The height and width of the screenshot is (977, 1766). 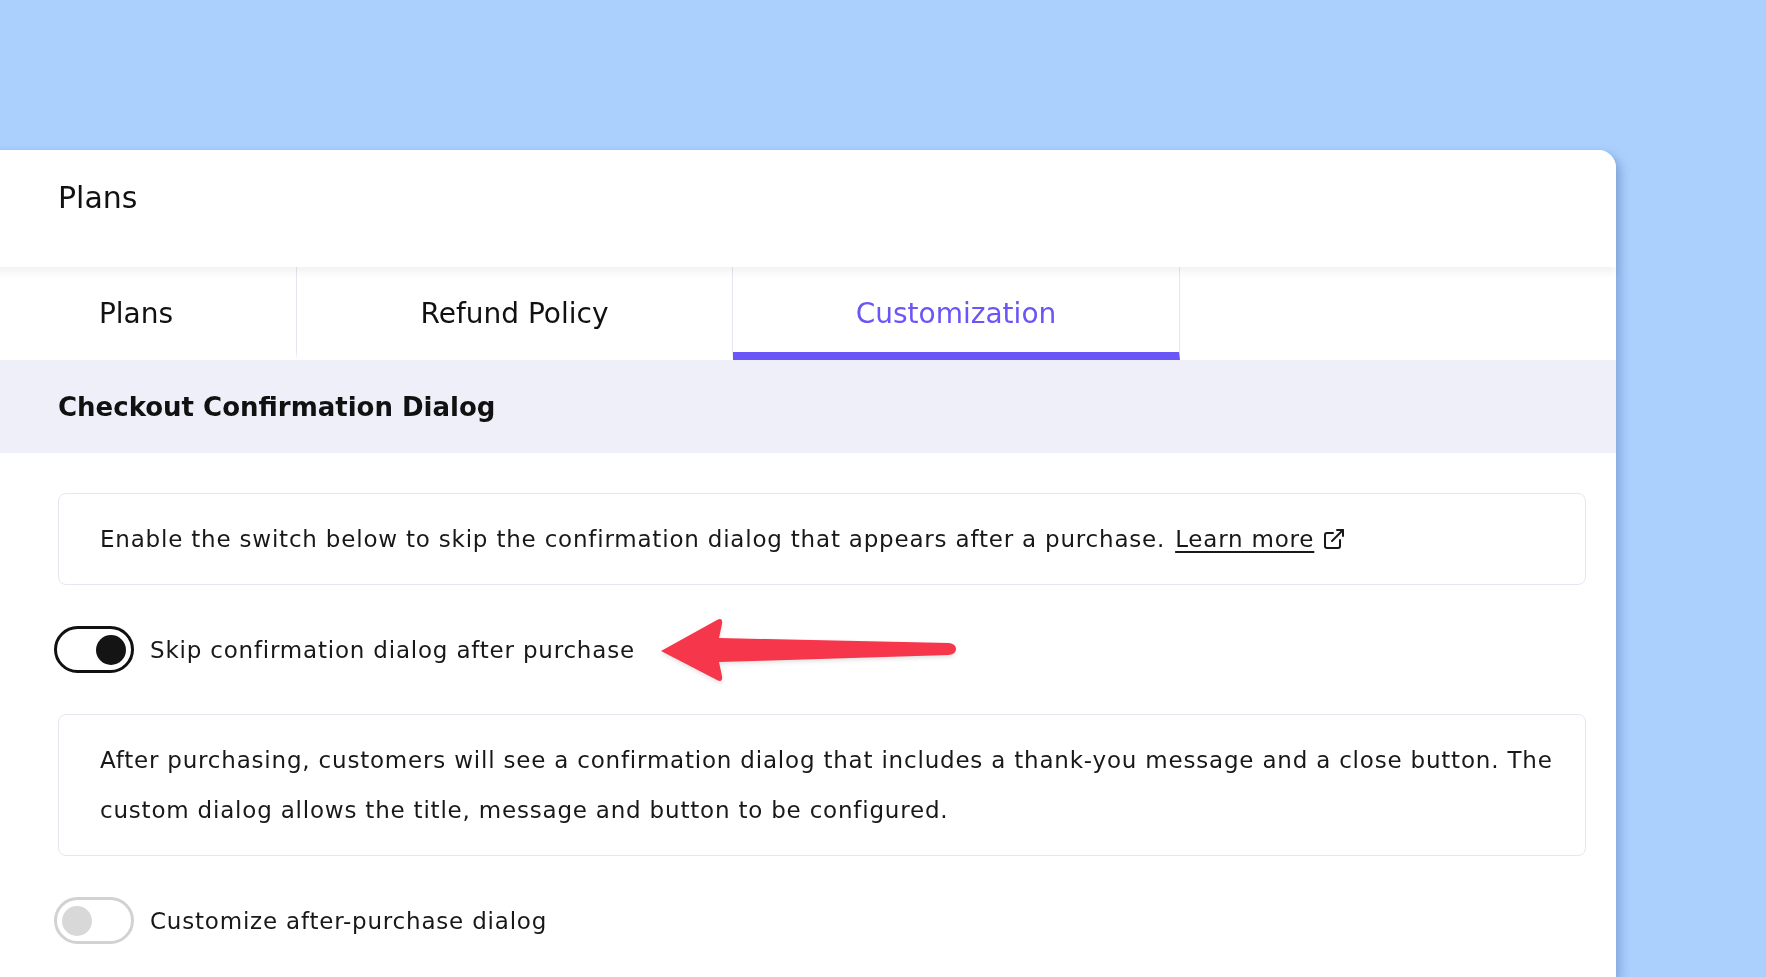 What do you see at coordinates (1334, 539) in the screenshot?
I see `external-link-icon` at bounding box center [1334, 539].